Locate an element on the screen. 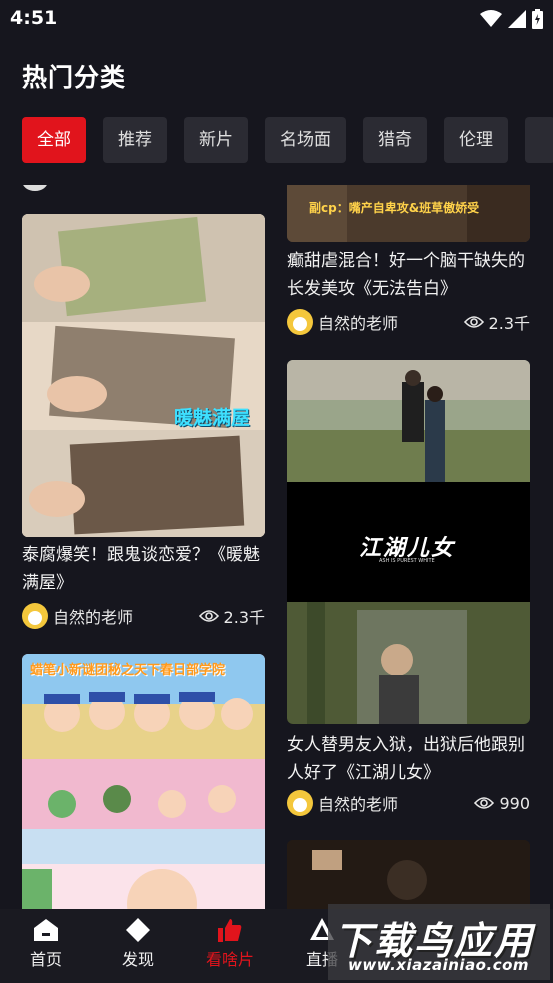 This screenshot has height=983, width=553. partial-avatar is located at coordinates (35, 188).